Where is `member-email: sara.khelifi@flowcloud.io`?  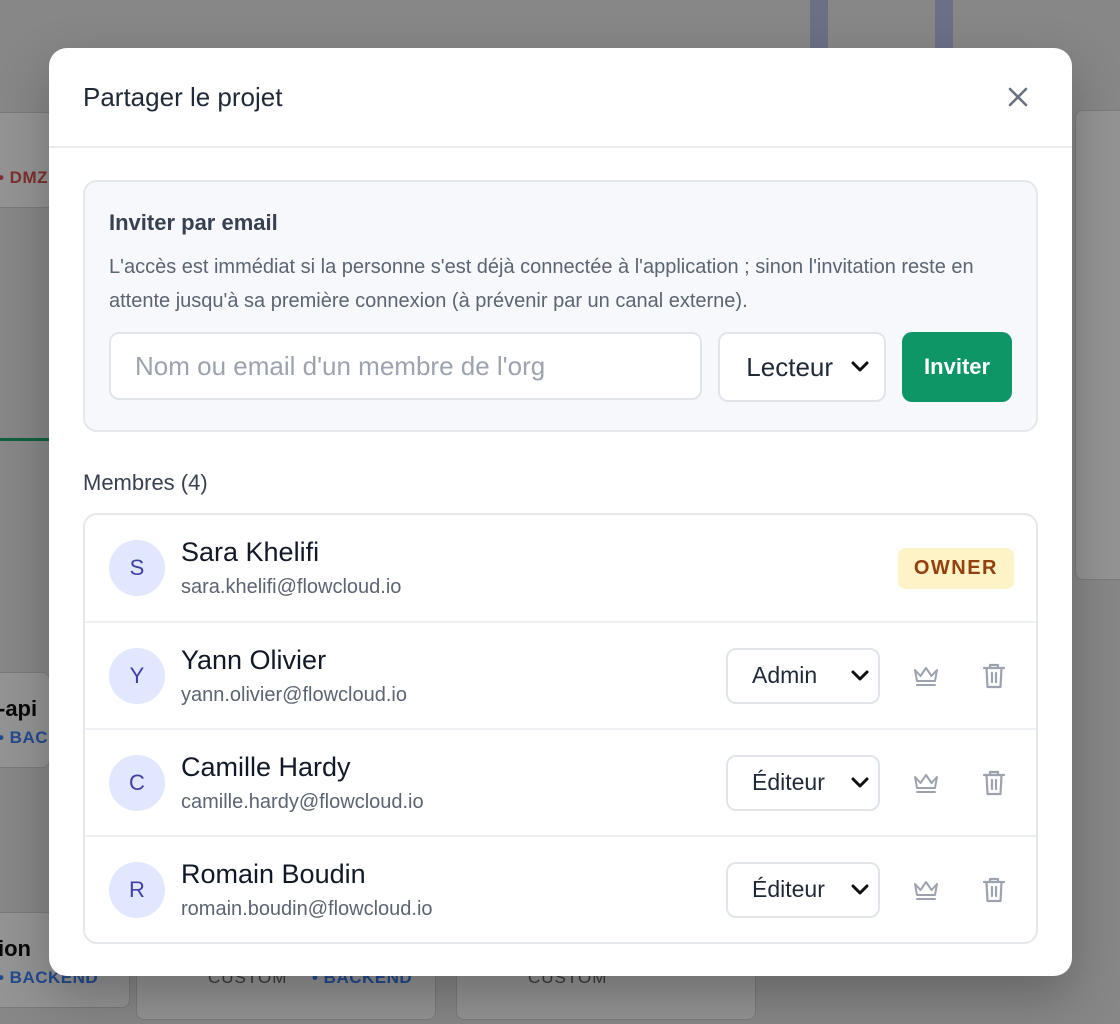
member-email: sara.khelifi@flowcloud.io is located at coordinates (291, 587).